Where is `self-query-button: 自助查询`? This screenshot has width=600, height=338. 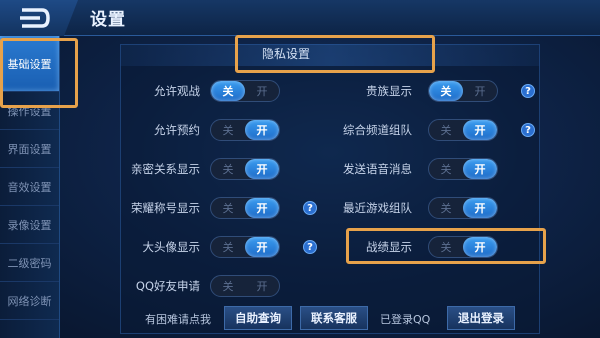
self-query-button: 自助查询 is located at coordinates (258, 318).